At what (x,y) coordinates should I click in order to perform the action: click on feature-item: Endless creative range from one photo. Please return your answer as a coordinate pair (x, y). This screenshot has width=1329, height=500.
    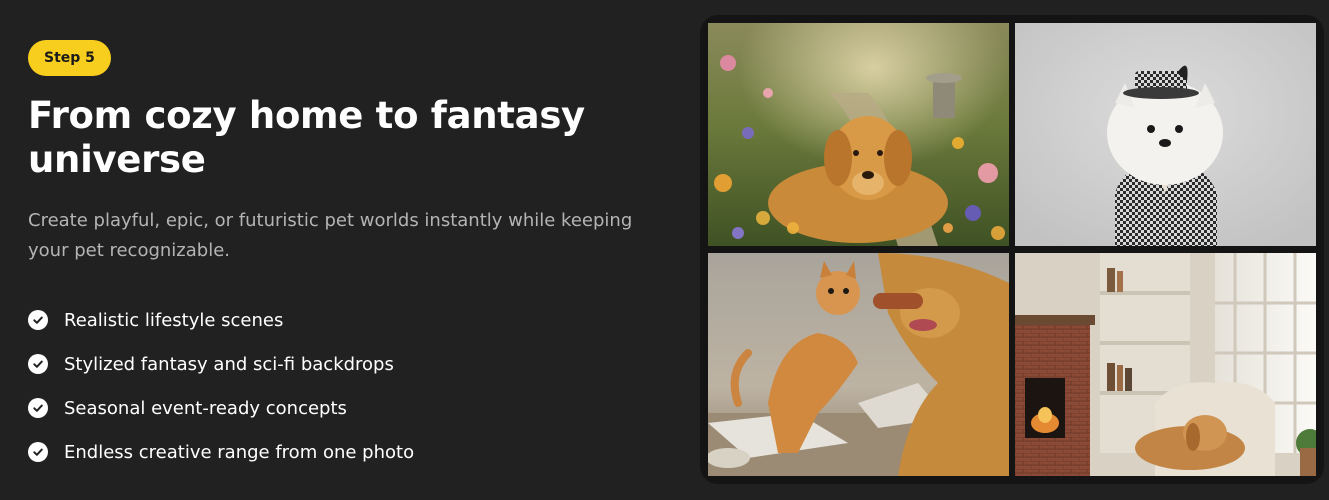
    Looking at the image, I should click on (348, 452).